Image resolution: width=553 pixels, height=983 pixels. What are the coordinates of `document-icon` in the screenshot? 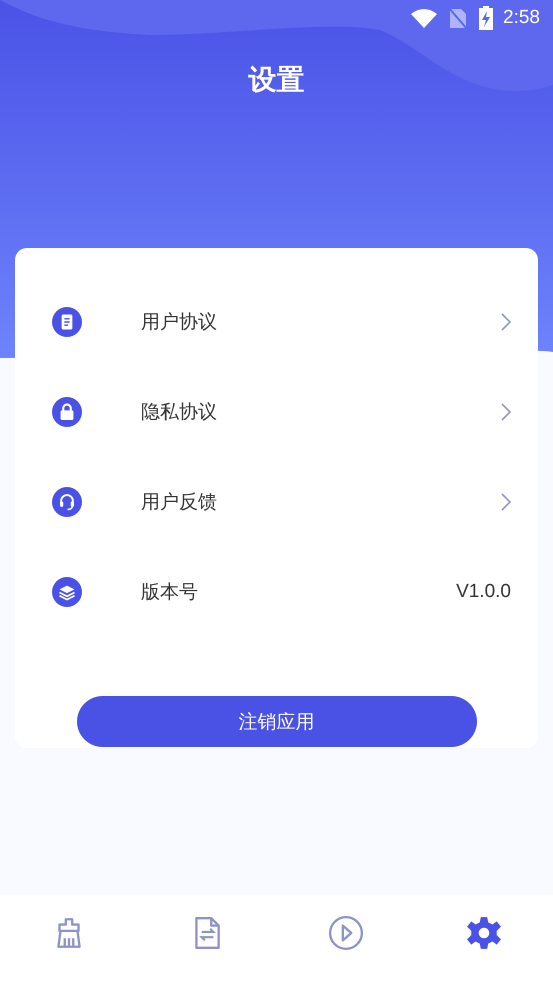 It's located at (67, 322).